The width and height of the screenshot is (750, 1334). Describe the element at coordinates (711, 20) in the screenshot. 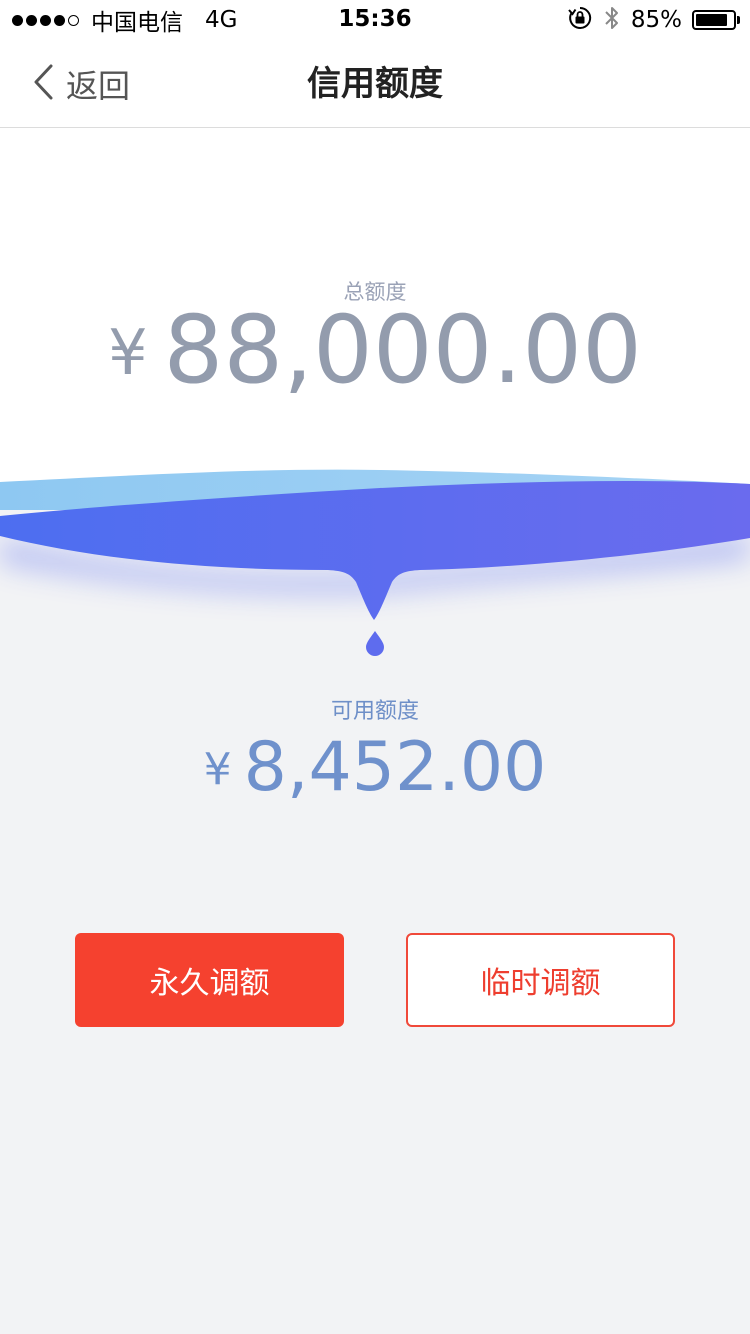

I see `battery-fill` at that location.